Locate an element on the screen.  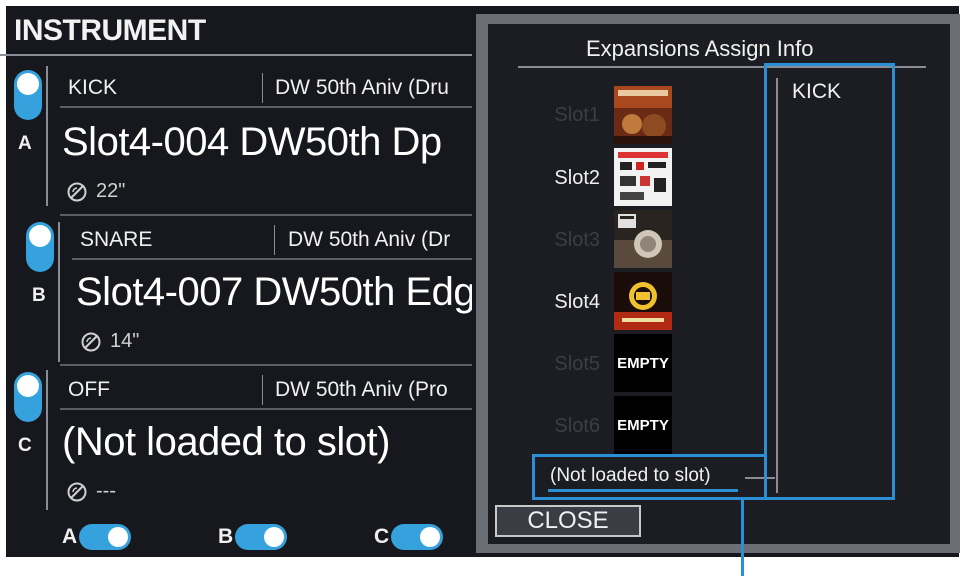
track-c-sep is located at coordinates (266, 409).